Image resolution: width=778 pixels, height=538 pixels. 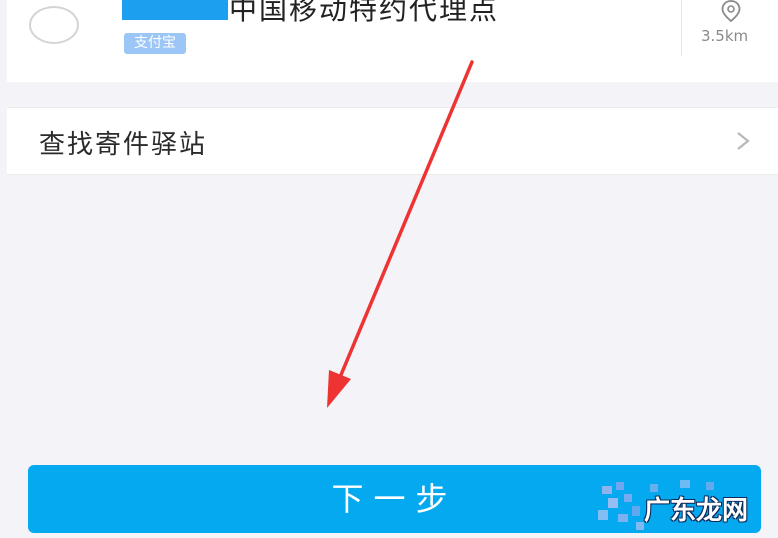 What do you see at coordinates (155, 43) in the screenshot?
I see `payment-tag: 支付宝` at bounding box center [155, 43].